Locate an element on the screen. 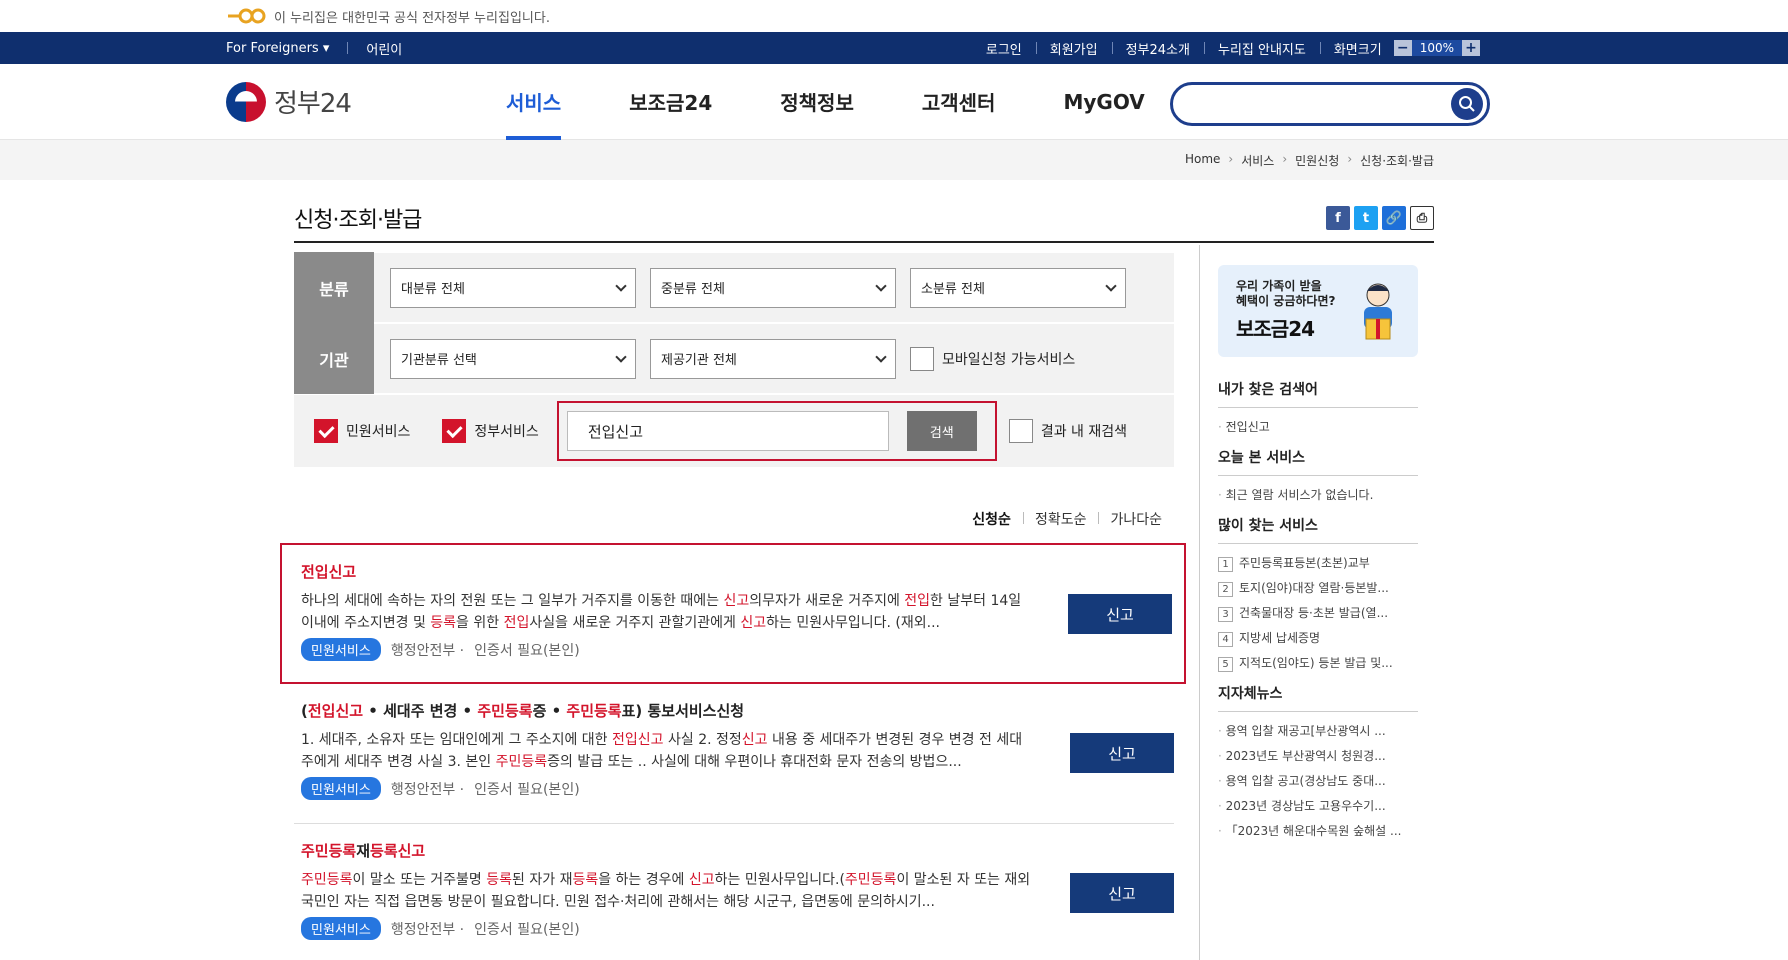 This screenshot has width=1788, height=960. result-auth: 인증서 필요(본인) is located at coordinates (527, 929).